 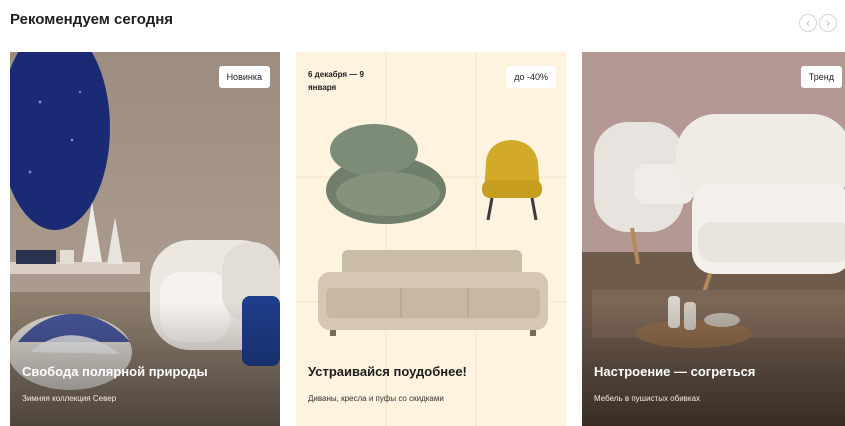 I want to click on card-subtitle: Диваны, кресла и пуфы со скидками, so click(x=376, y=398).